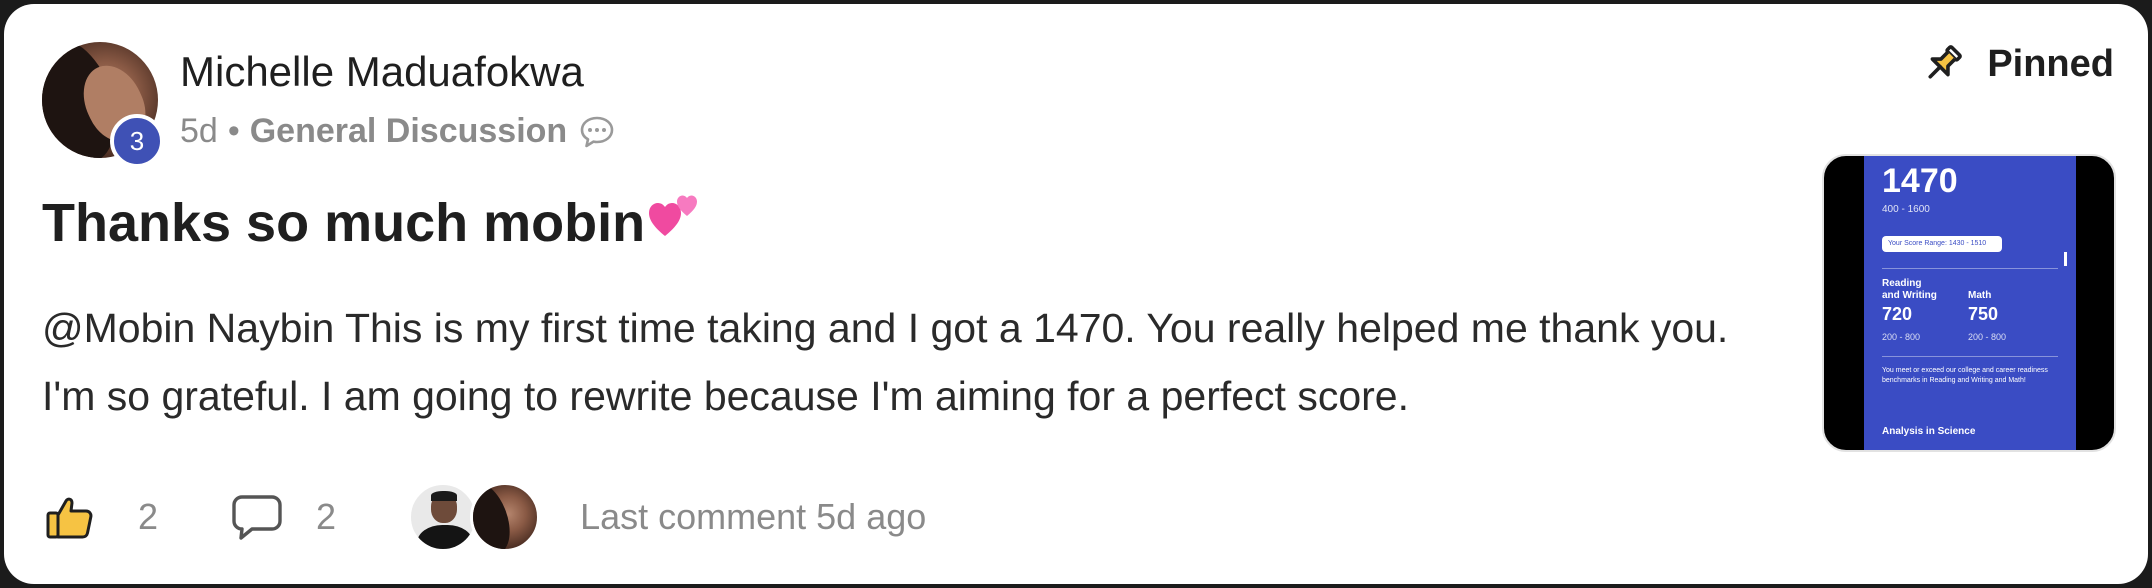 The width and height of the screenshot is (2152, 588). I want to click on chat-bubble-icon, so click(597, 132).